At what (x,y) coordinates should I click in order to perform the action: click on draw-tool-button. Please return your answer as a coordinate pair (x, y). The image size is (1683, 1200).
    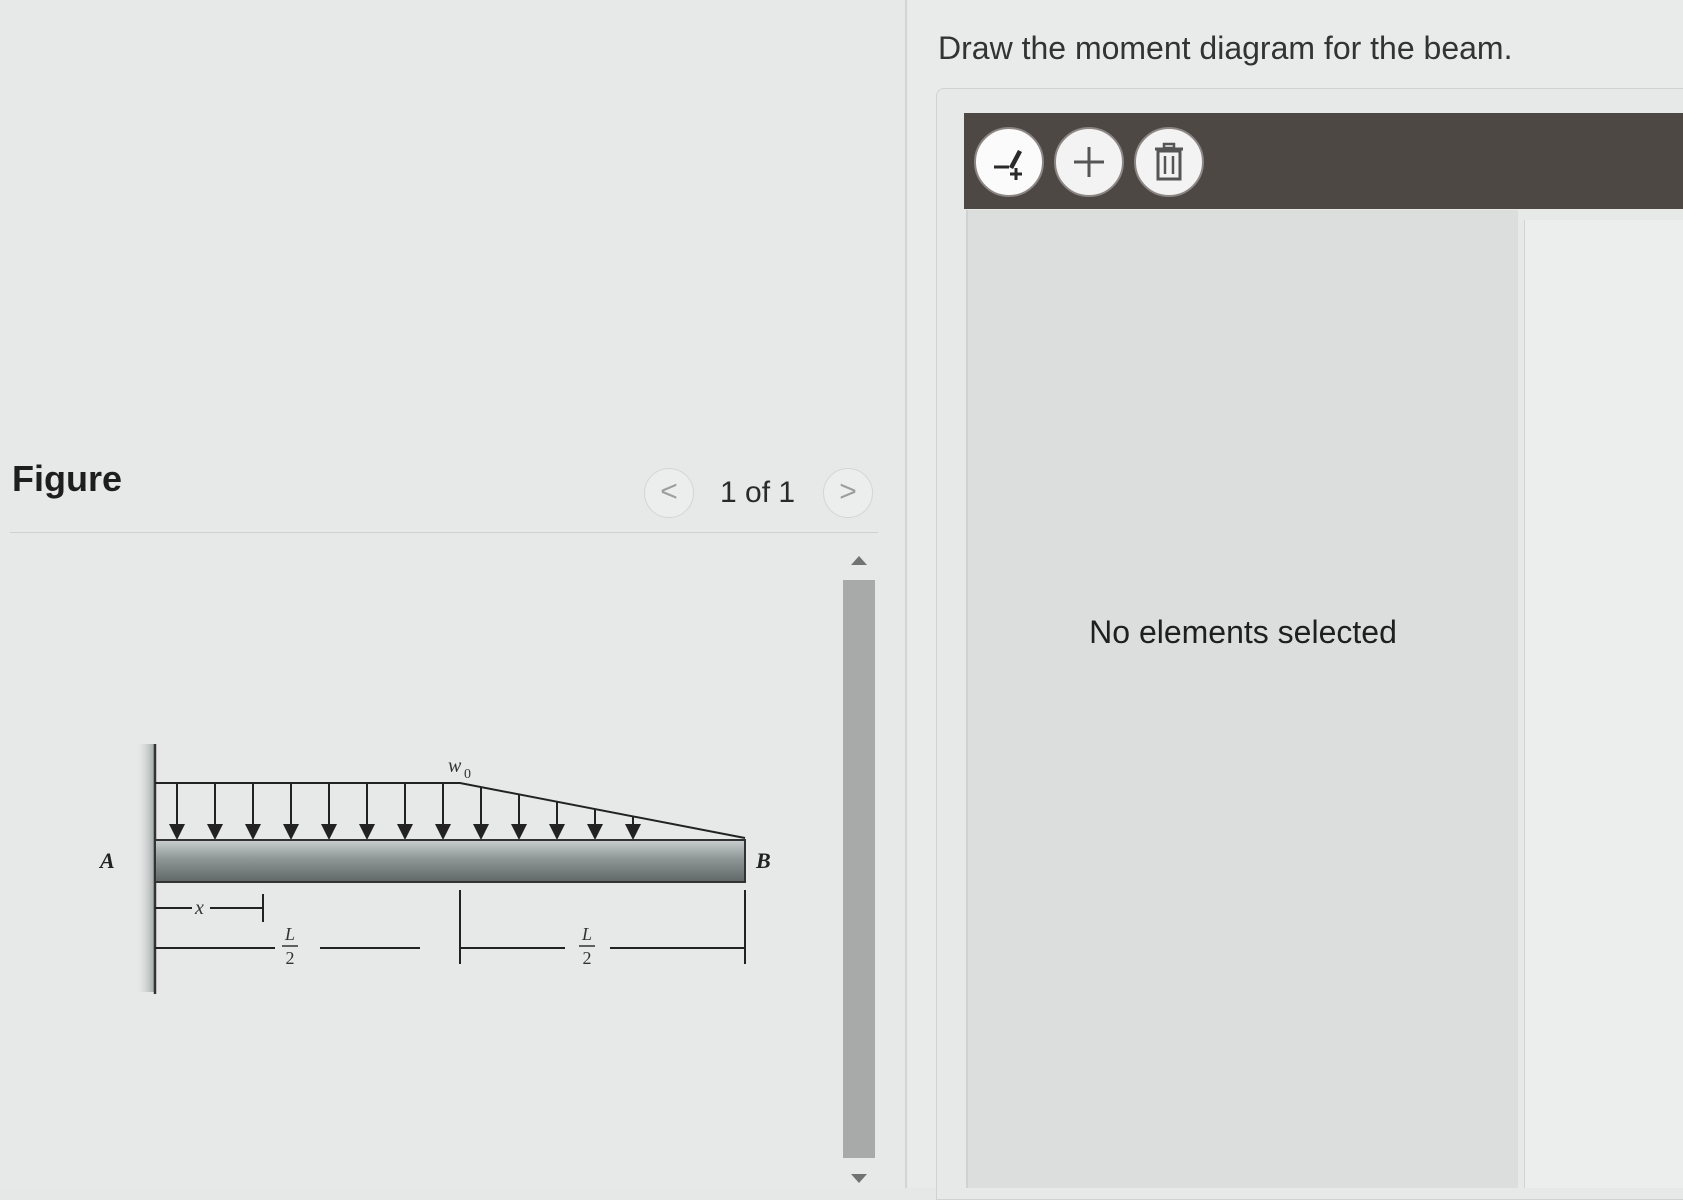
    Looking at the image, I should click on (1009, 162).